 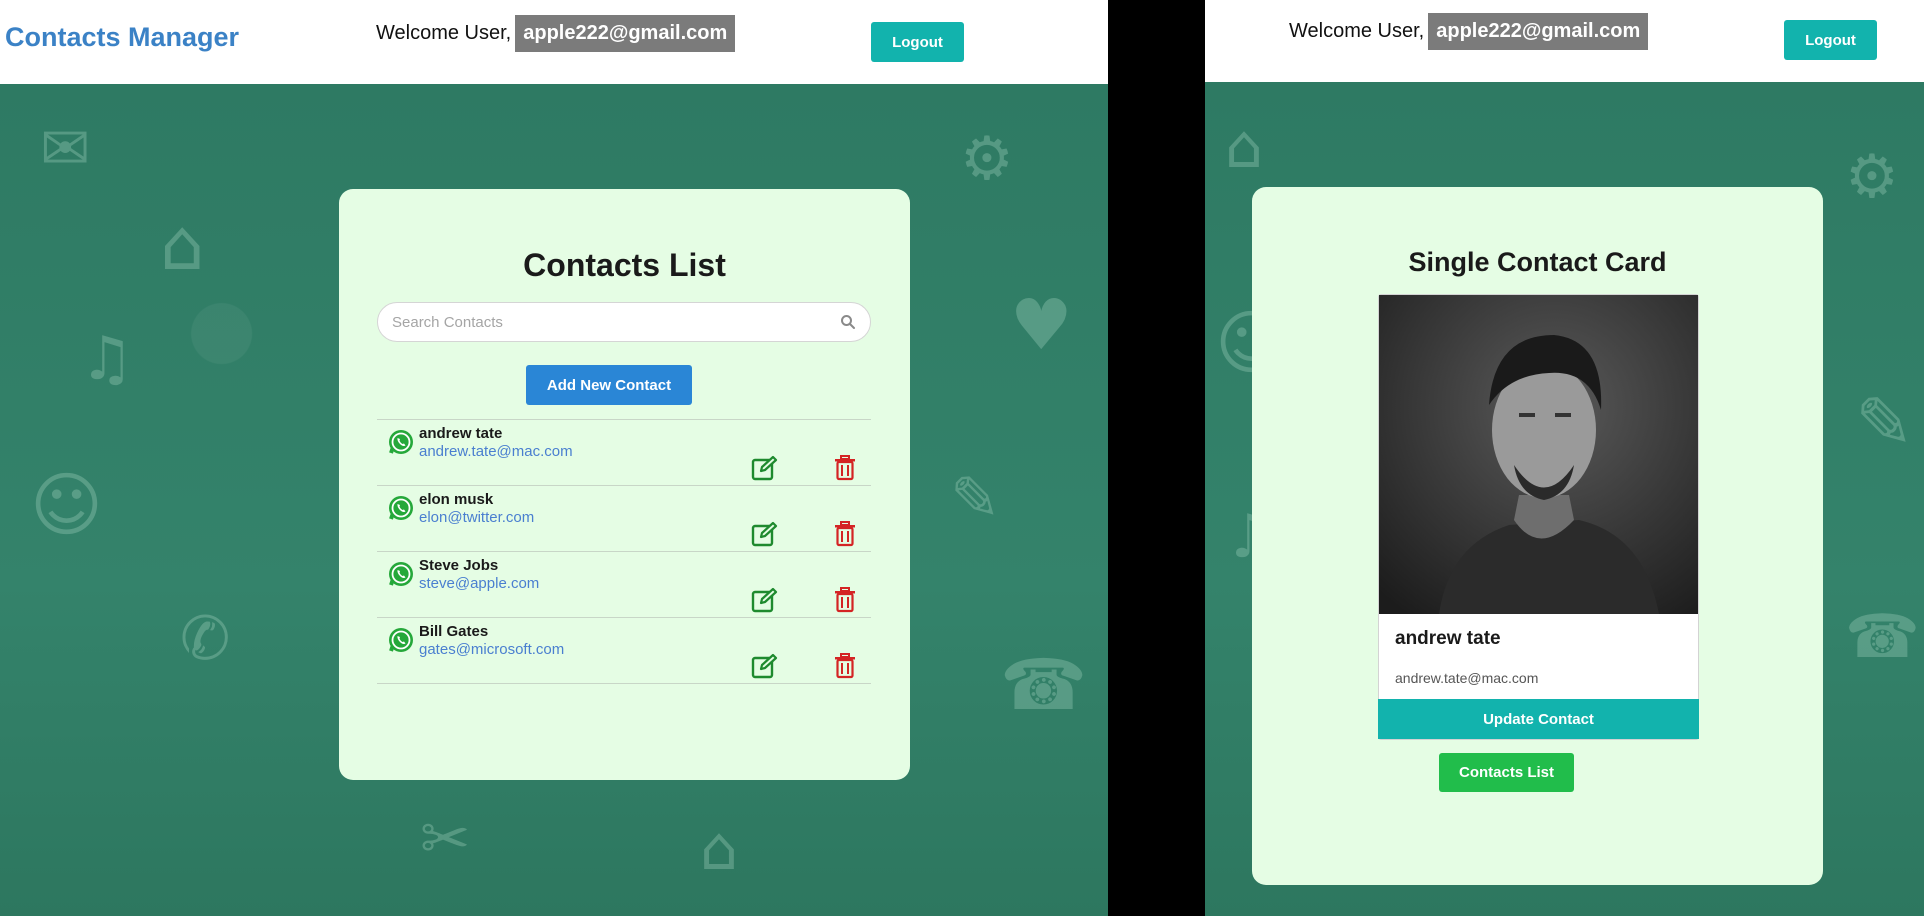 What do you see at coordinates (479, 583) in the screenshot?
I see `contact-email: steve@apple.com` at bounding box center [479, 583].